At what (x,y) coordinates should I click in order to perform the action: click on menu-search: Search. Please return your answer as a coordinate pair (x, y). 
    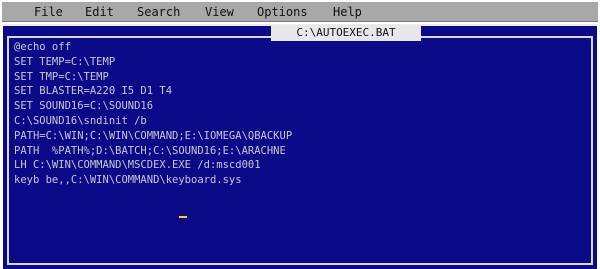
    Looking at the image, I should click on (158, 12).